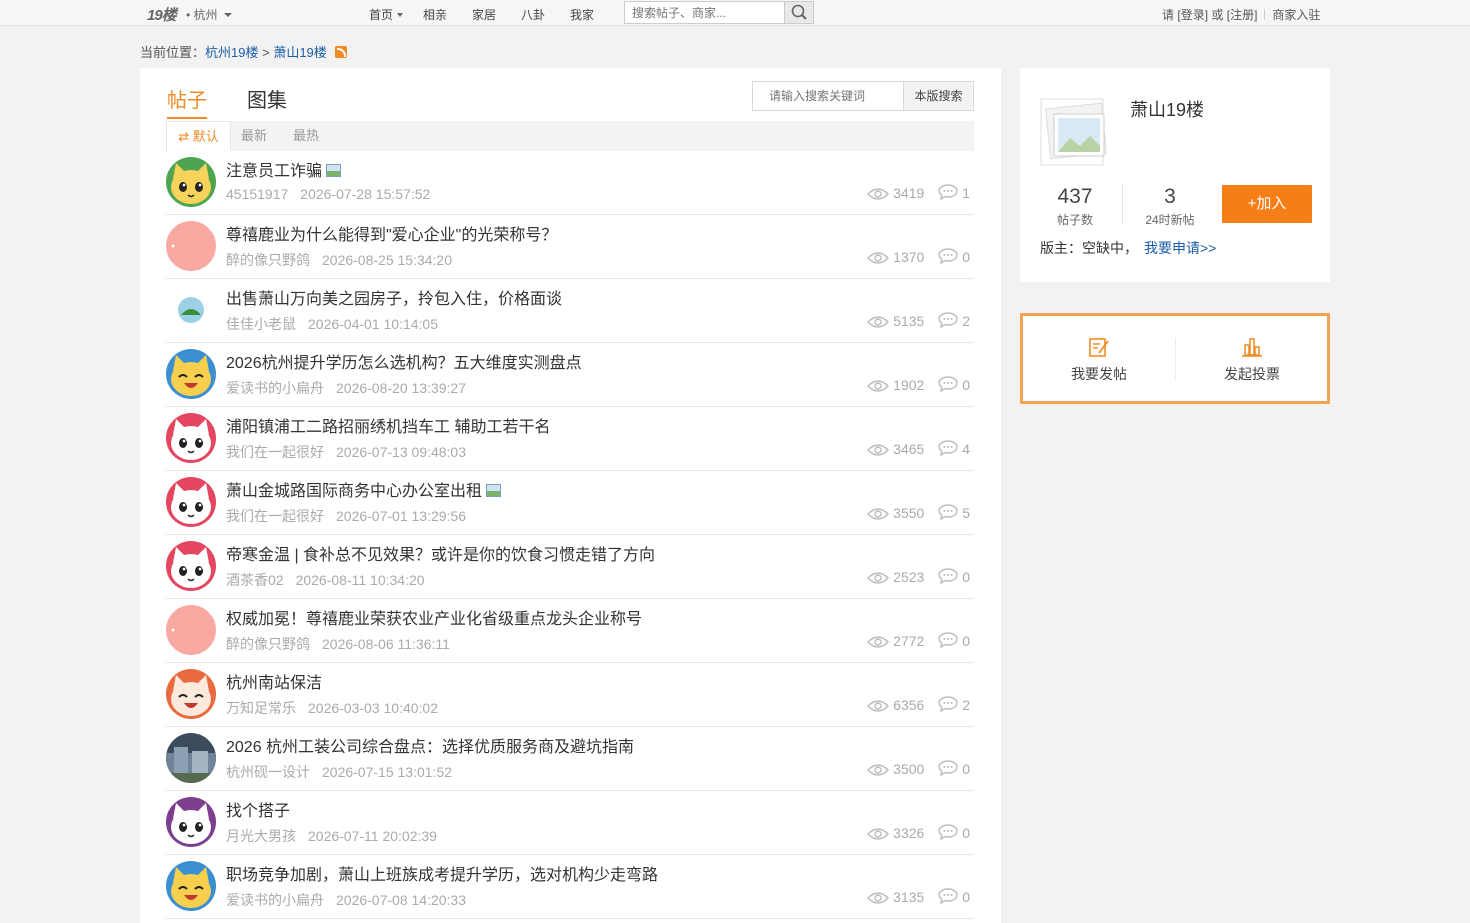  Describe the element at coordinates (346, 516) in the screenshot. I see `post-meta: 我们在一起很好 2026-07-01 13:29:56` at that location.